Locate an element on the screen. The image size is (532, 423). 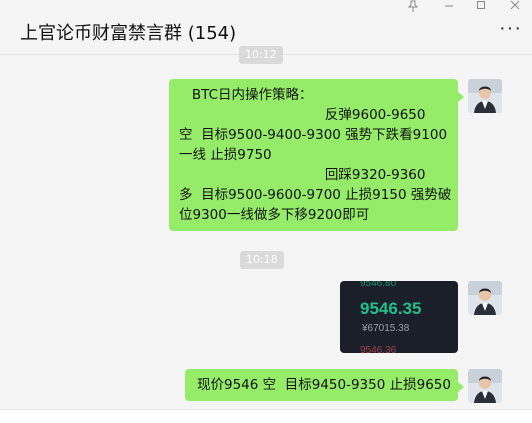
more-options-button: ··· is located at coordinates (510, 28).